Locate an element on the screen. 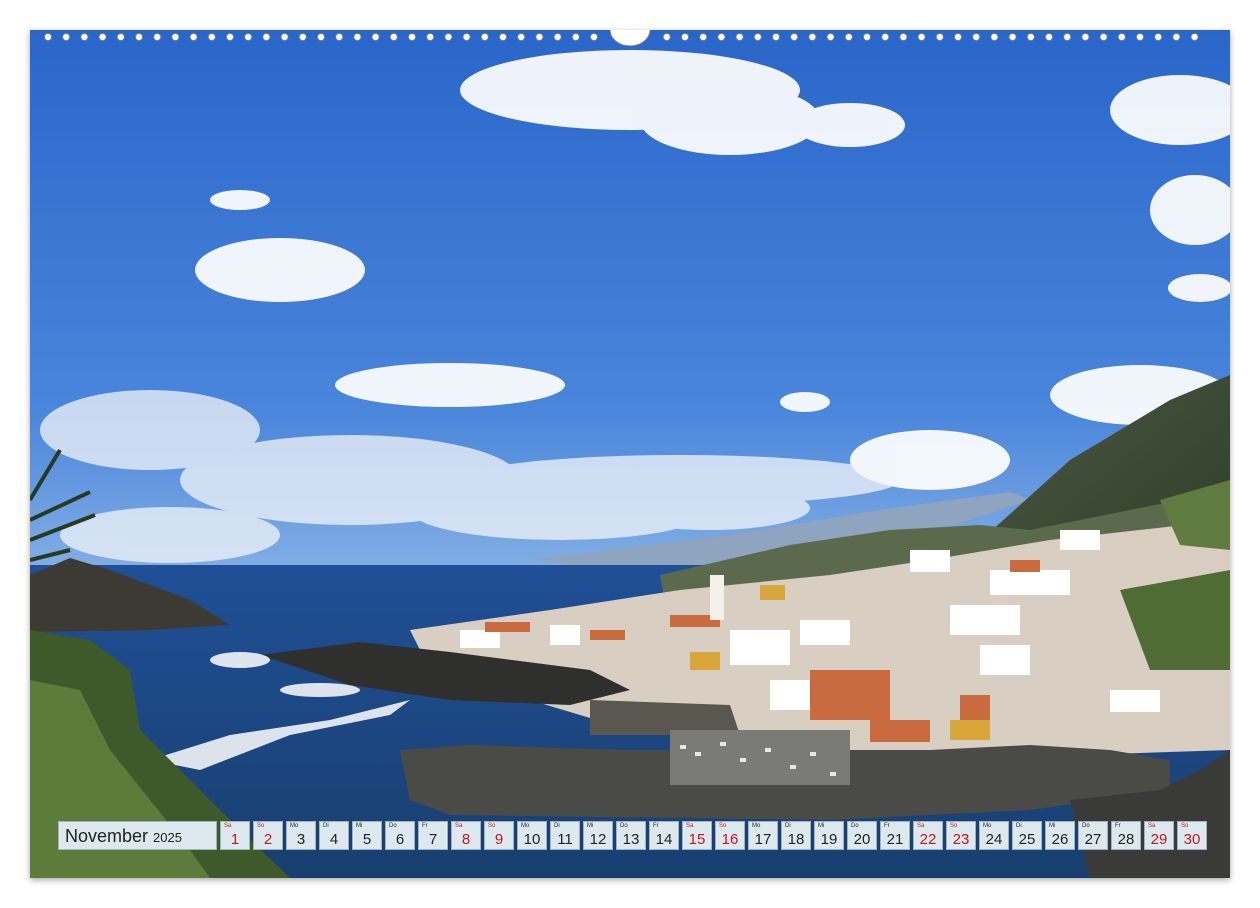  day-cell: Sa 8 is located at coordinates (466, 835).